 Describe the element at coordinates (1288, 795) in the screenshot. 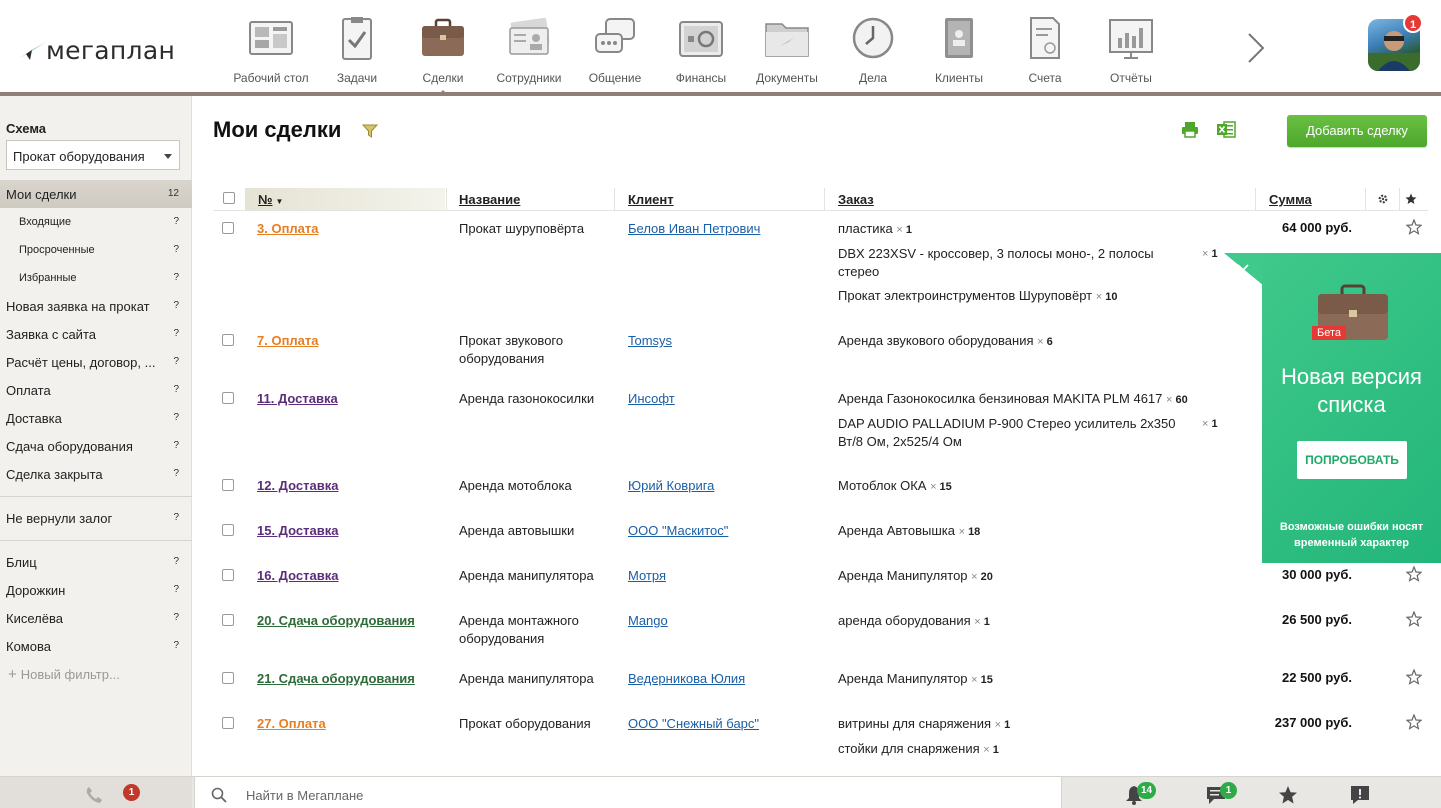

I see `favorites-star-icon` at that location.